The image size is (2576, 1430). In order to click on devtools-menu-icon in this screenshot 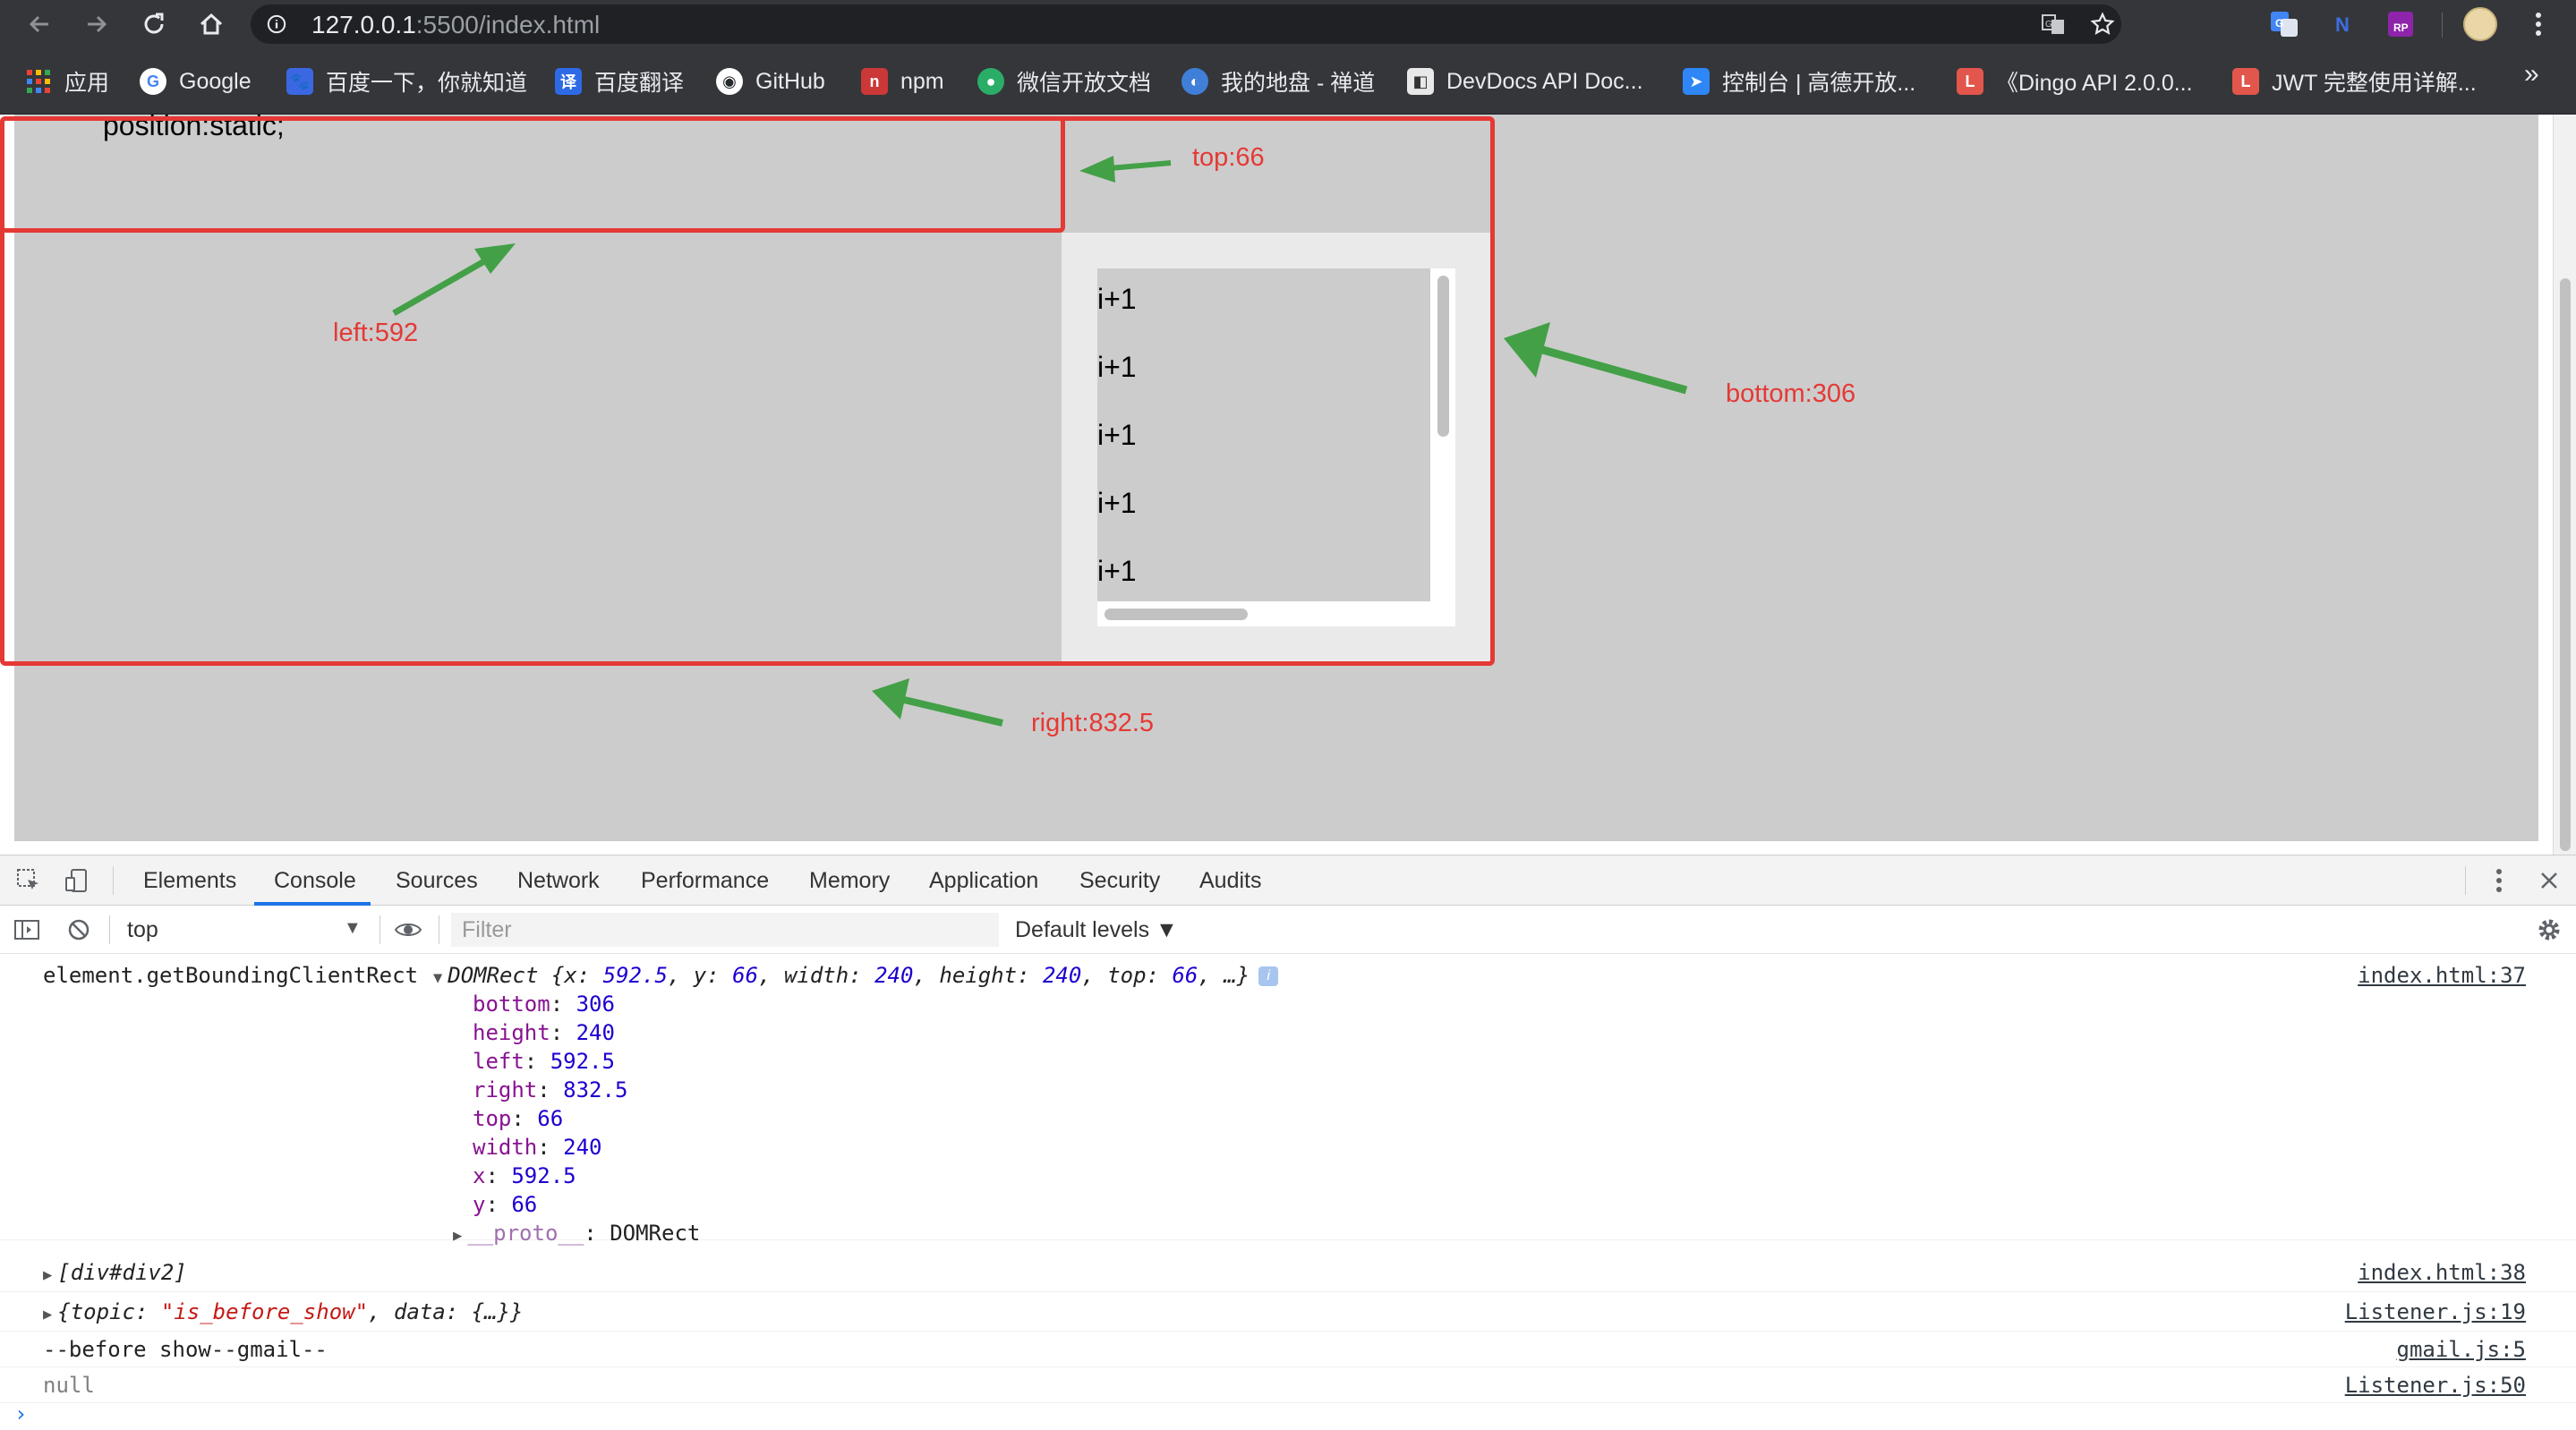, I will do `click(2499, 881)`.